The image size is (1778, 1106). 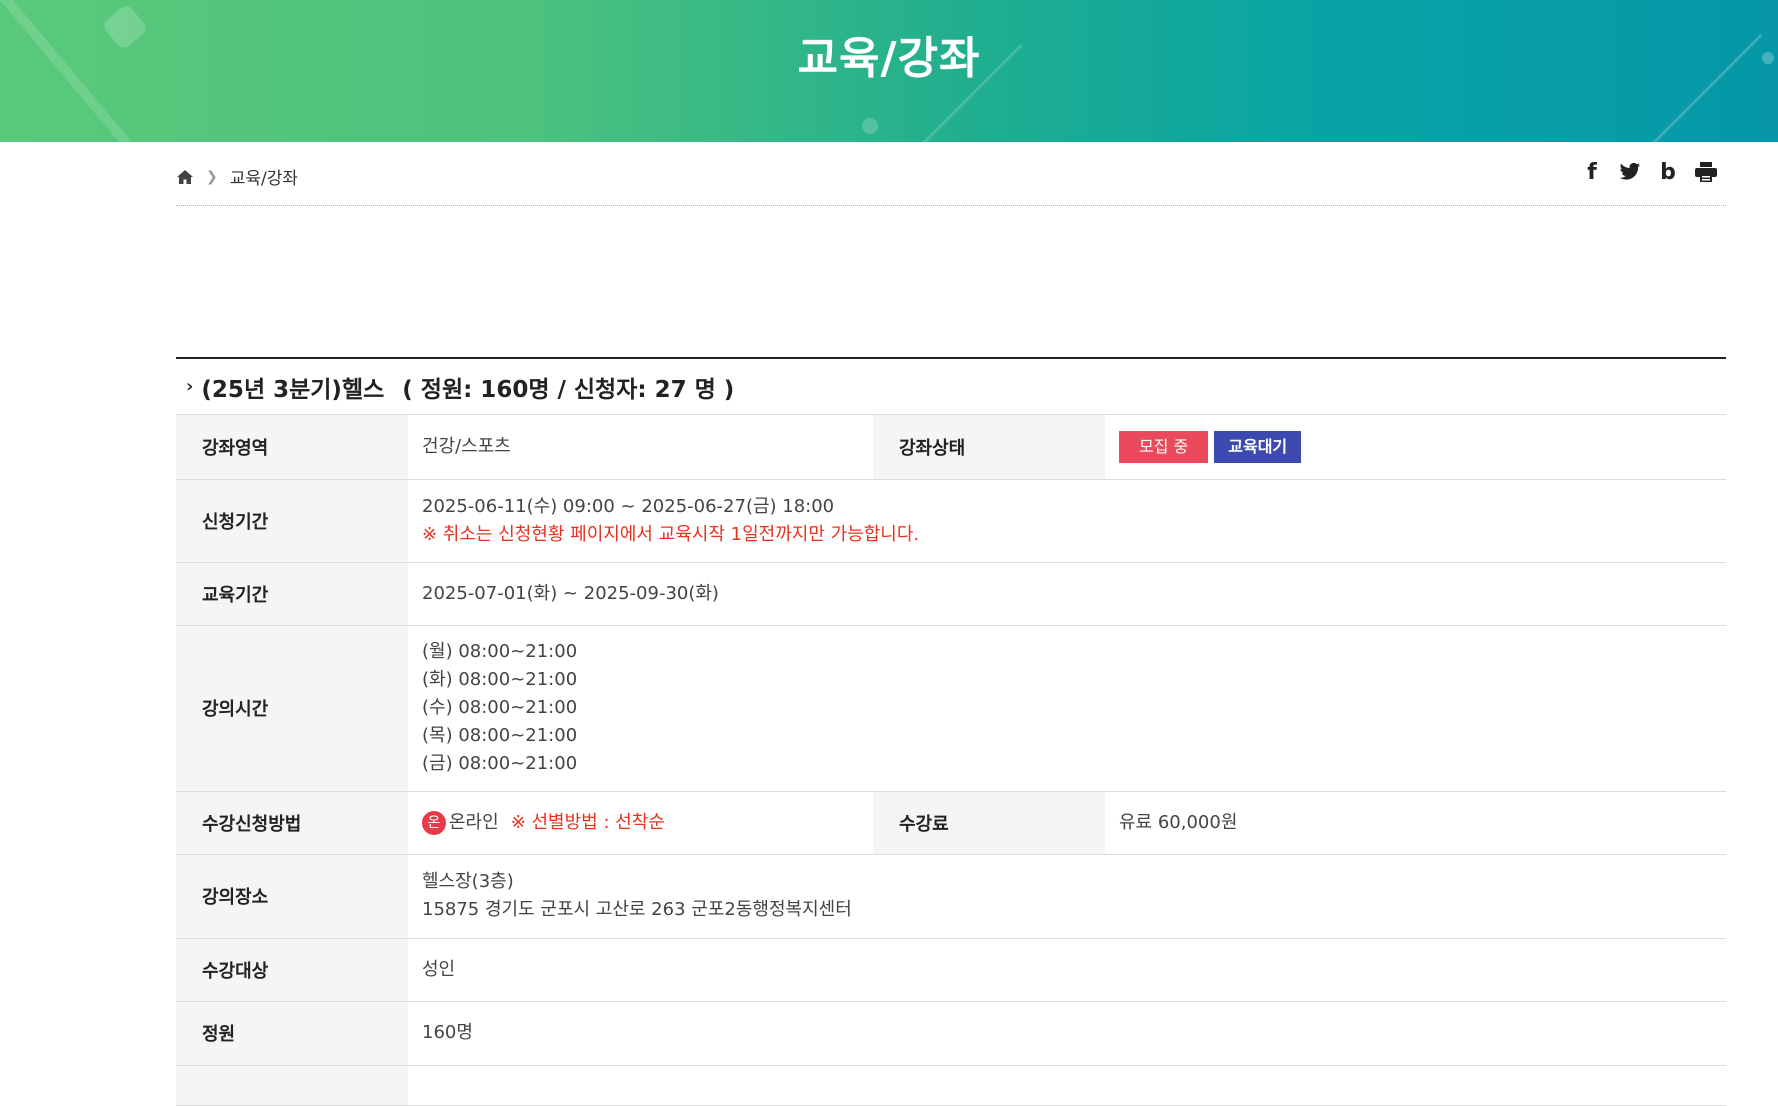 I want to click on status-cell: 모집 중 교육대기, so click(x=1415, y=447).